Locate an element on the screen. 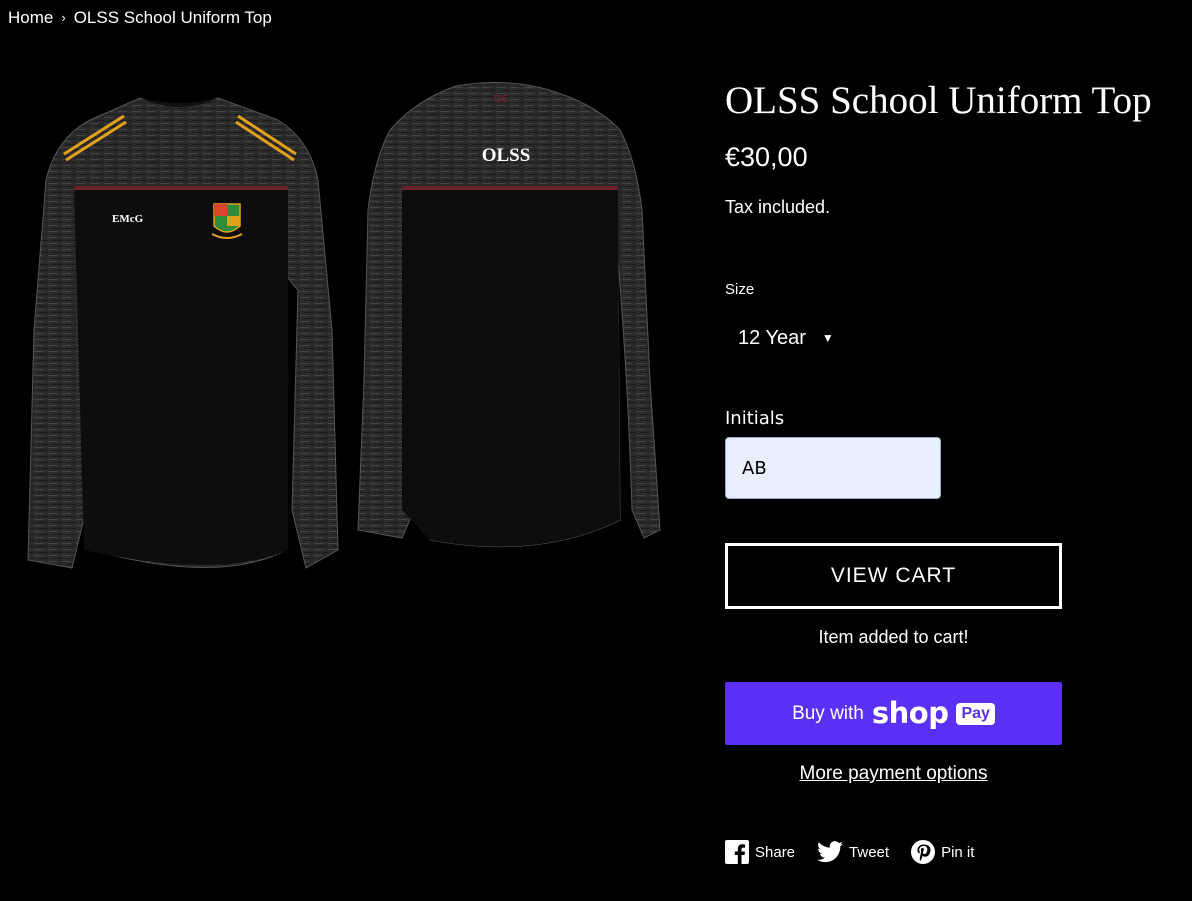 The image size is (1192, 901). breadcrumb: Home › OLSS School Uniform Top is located at coordinates (140, 18).